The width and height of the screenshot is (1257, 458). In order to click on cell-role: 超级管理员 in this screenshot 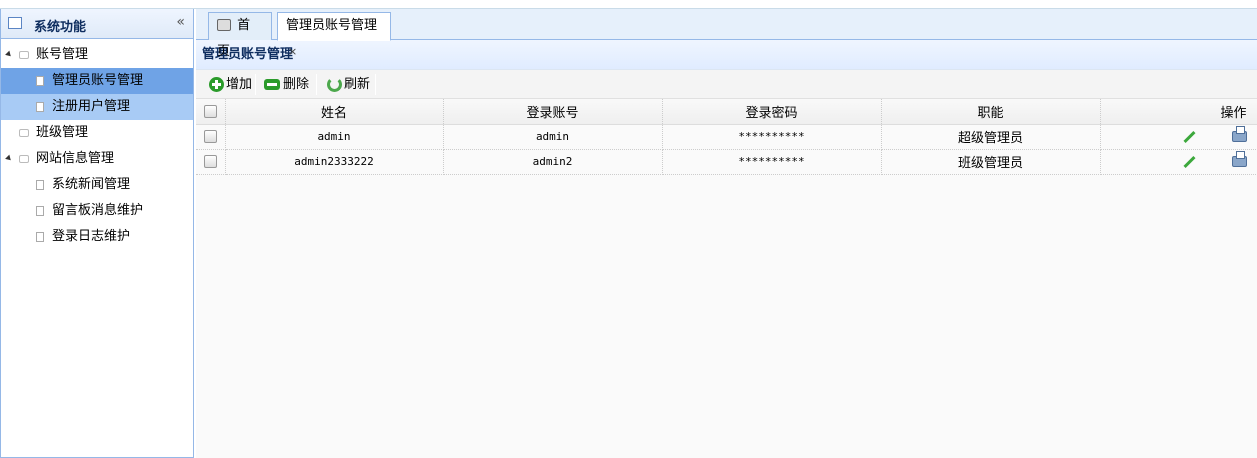, I will do `click(991, 137)`.